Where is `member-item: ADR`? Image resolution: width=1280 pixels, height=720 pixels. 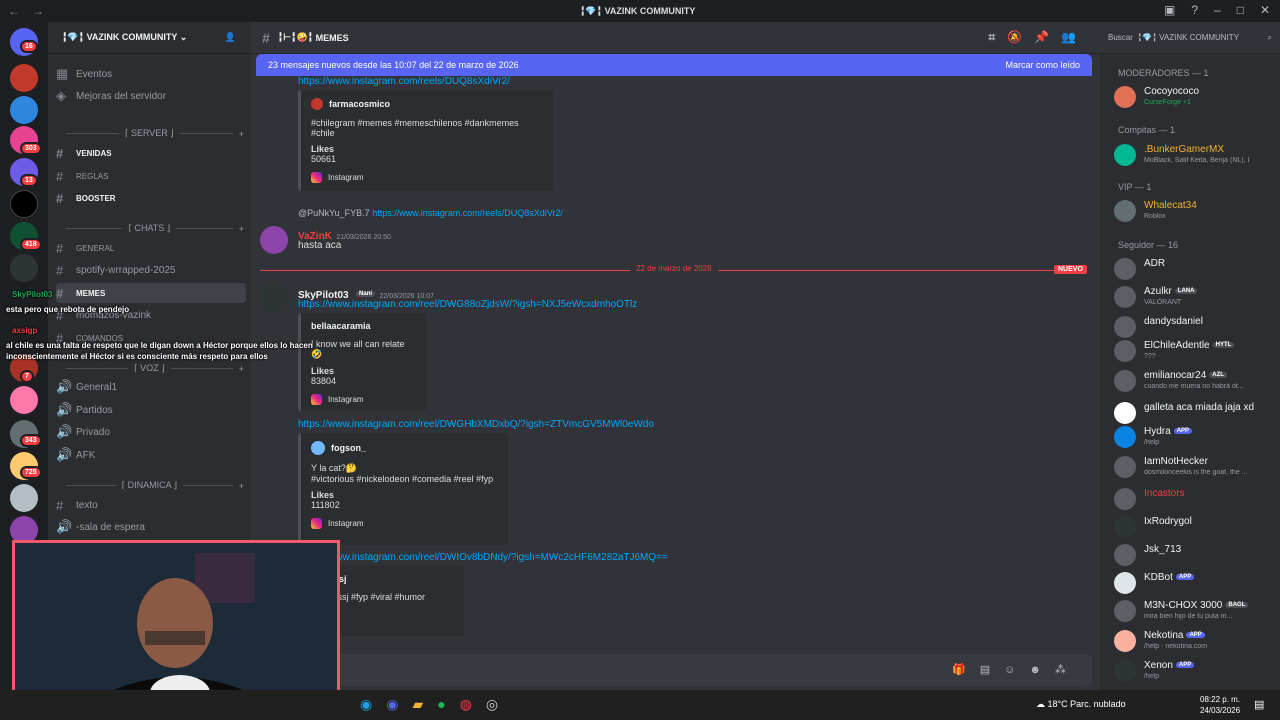 member-item: ADR is located at coordinates (1195, 269).